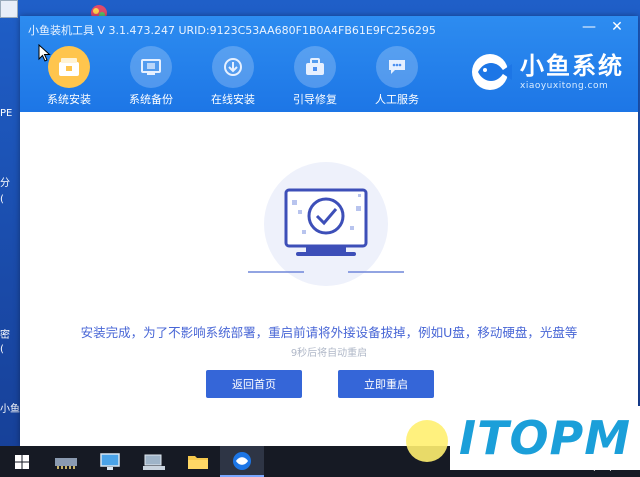 The height and width of the screenshot is (477, 640). Describe the element at coordinates (397, 67) in the screenshot. I see `chat-icon` at that location.